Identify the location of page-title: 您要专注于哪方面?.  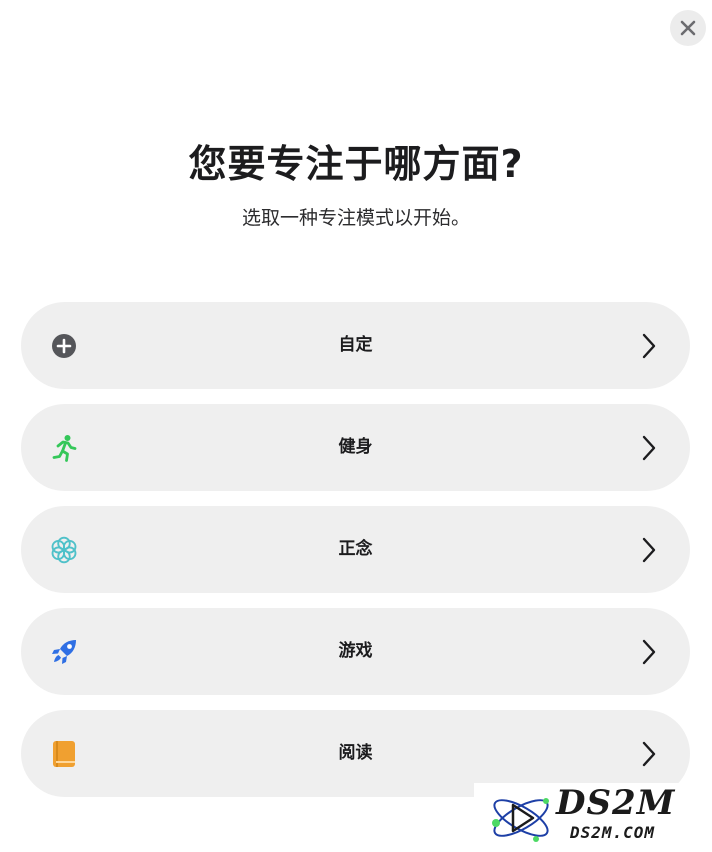
(356, 164).